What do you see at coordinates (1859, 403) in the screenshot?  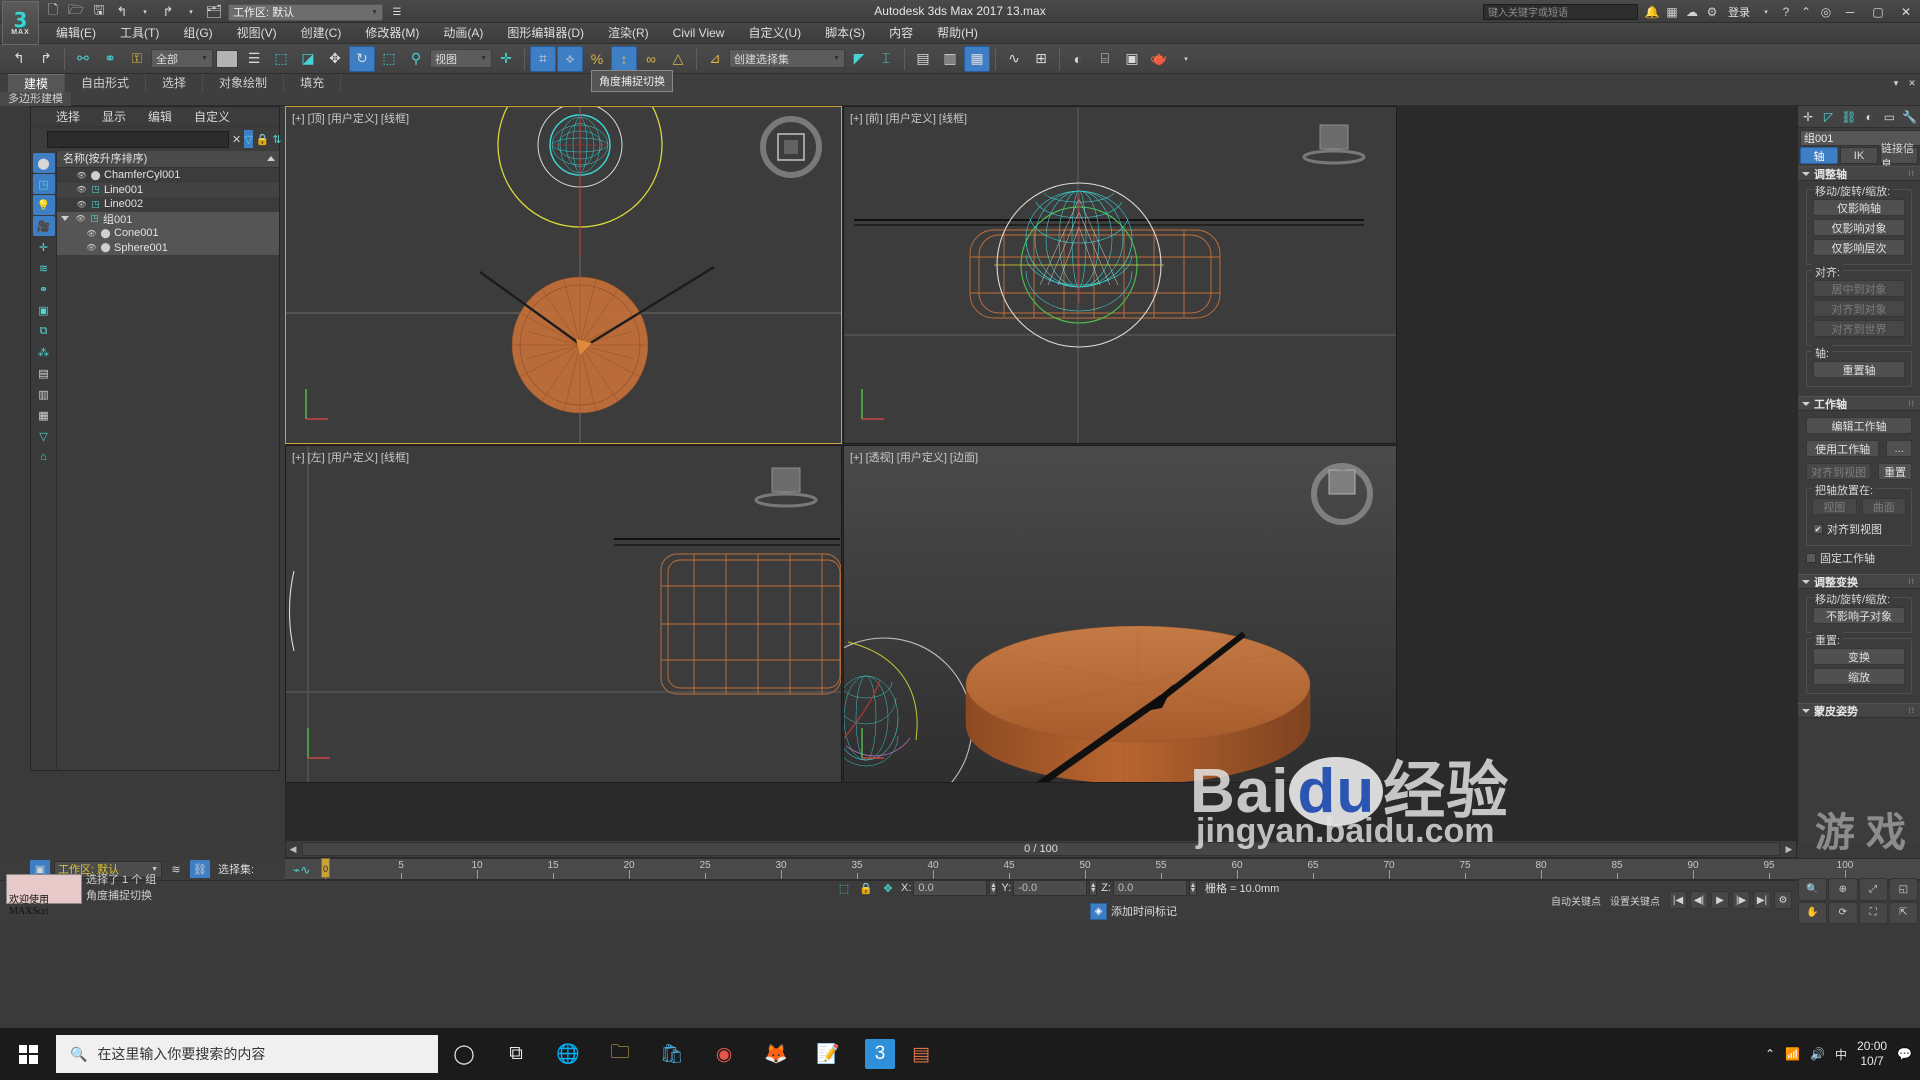 I see `rollout-header-working-pivot: 工作轴 ⁞⁞` at bounding box center [1859, 403].